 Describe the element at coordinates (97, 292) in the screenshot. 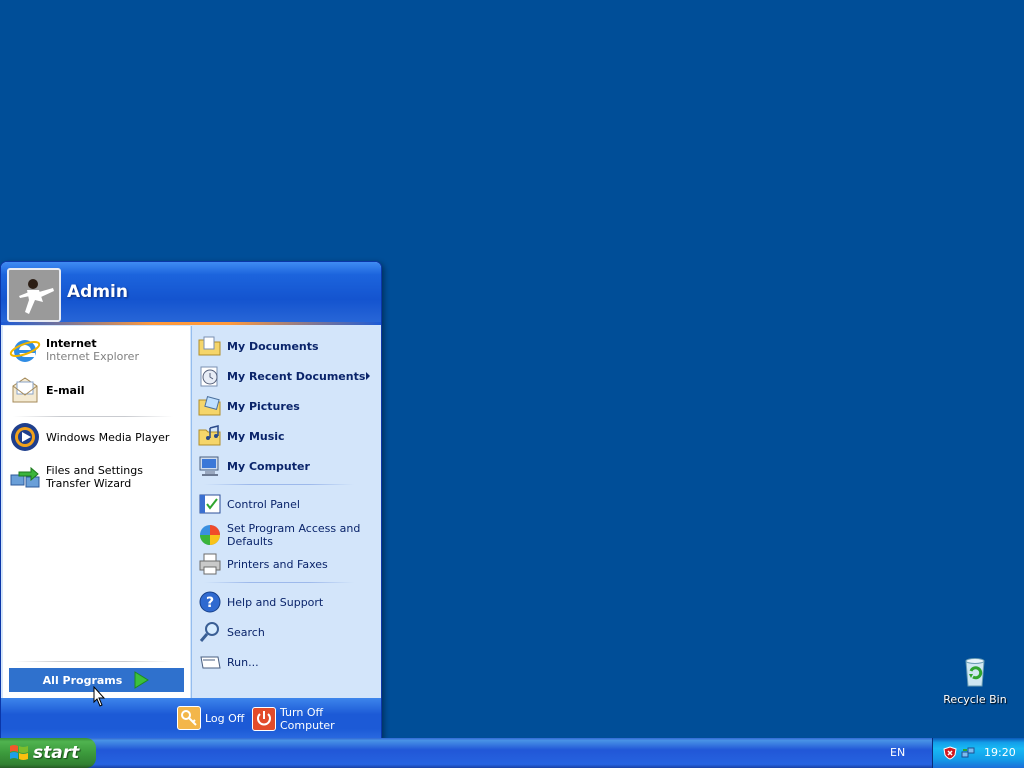

I see `user-name: Admin` at that location.